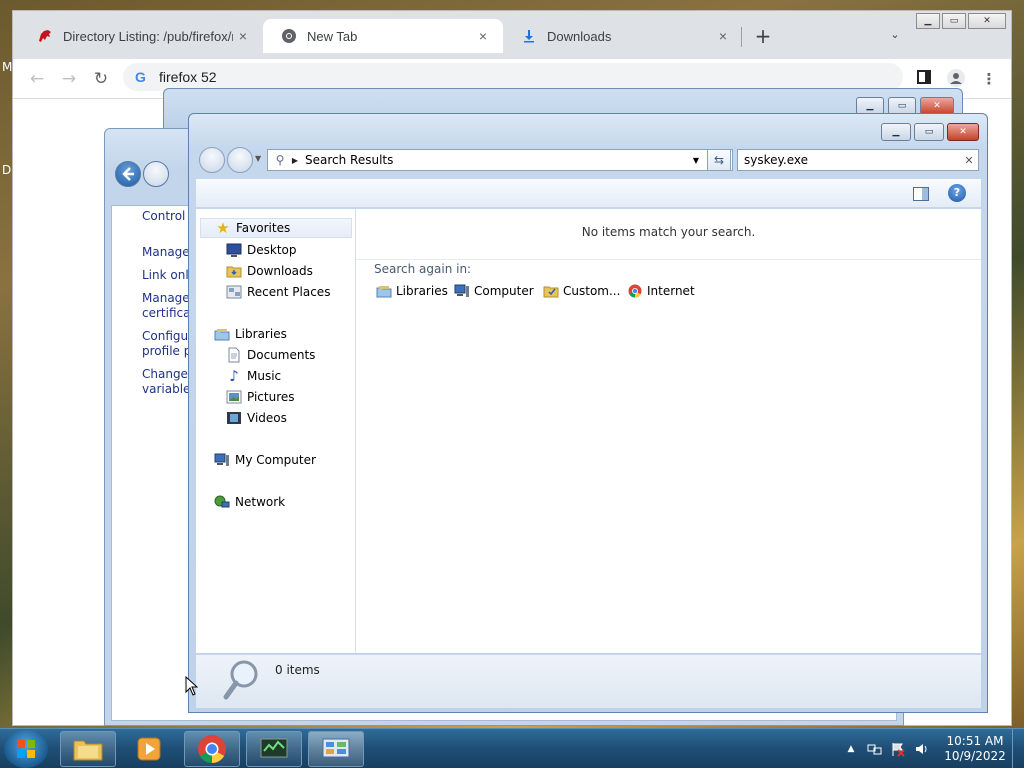 Image resolution: width=1024 pixels, height=768 pixels. I want to click on preview-pane-icon, so click(921, 194).